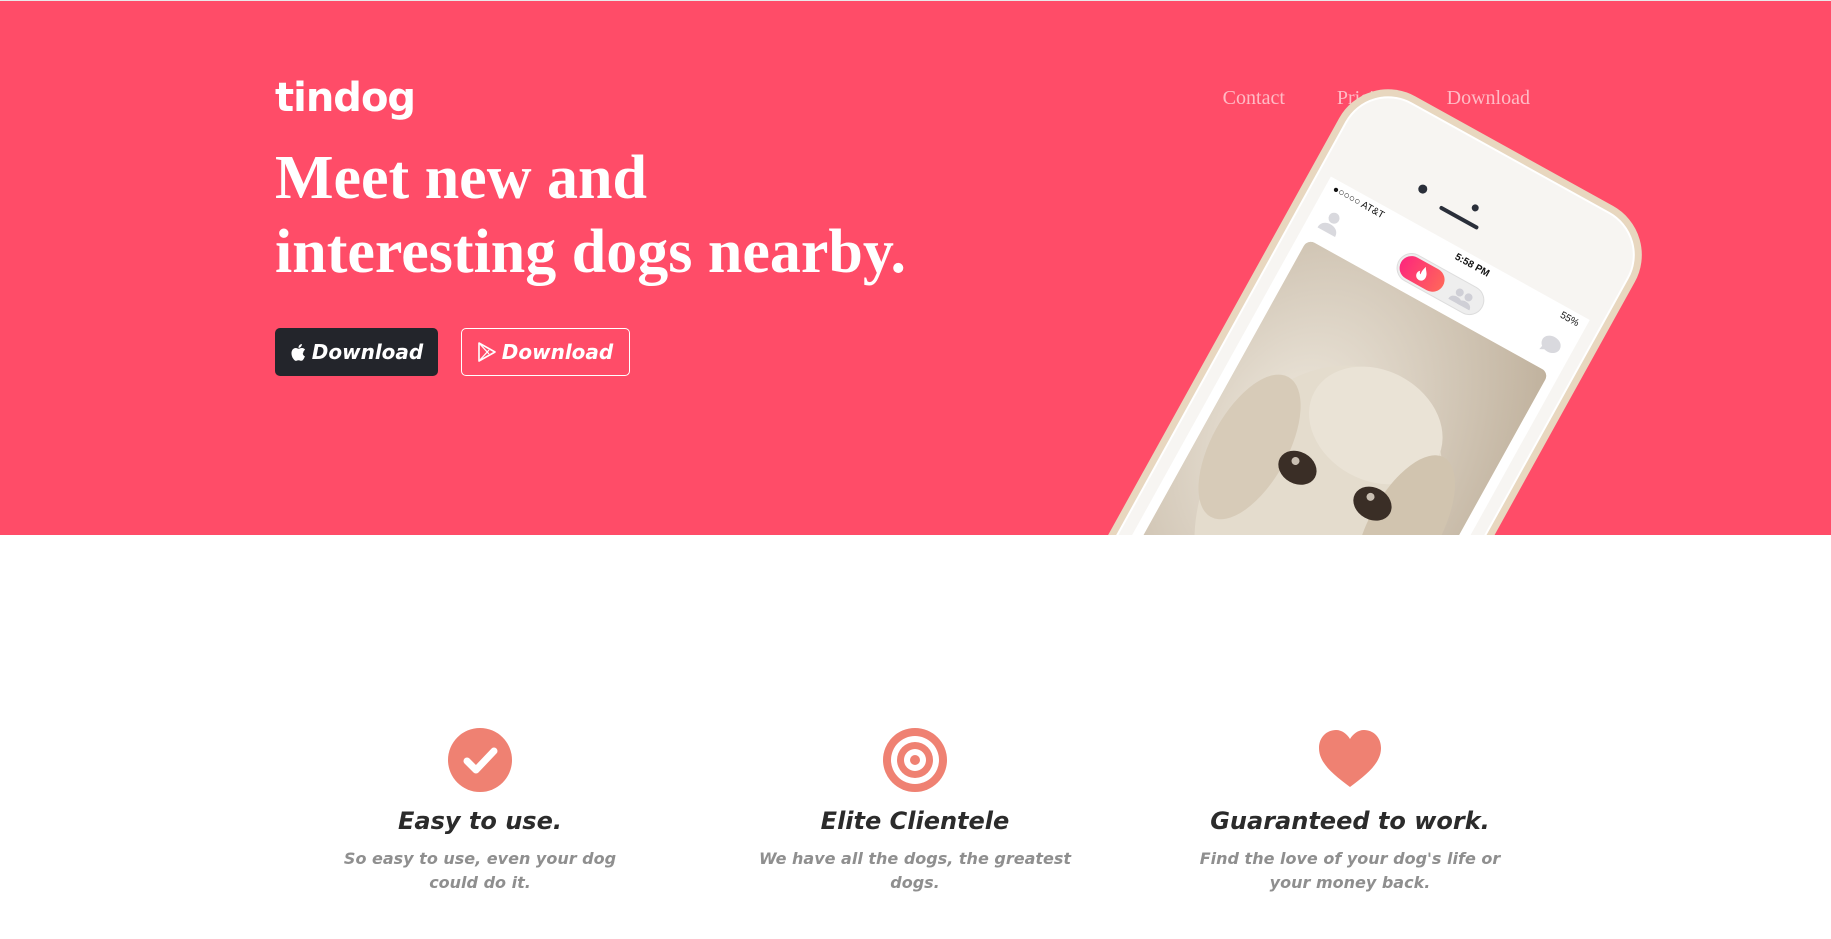  What do you see at coordinates (1475, 208) in the screenshot?
I see `phone-sensor` at bounding box center [1475, 208].